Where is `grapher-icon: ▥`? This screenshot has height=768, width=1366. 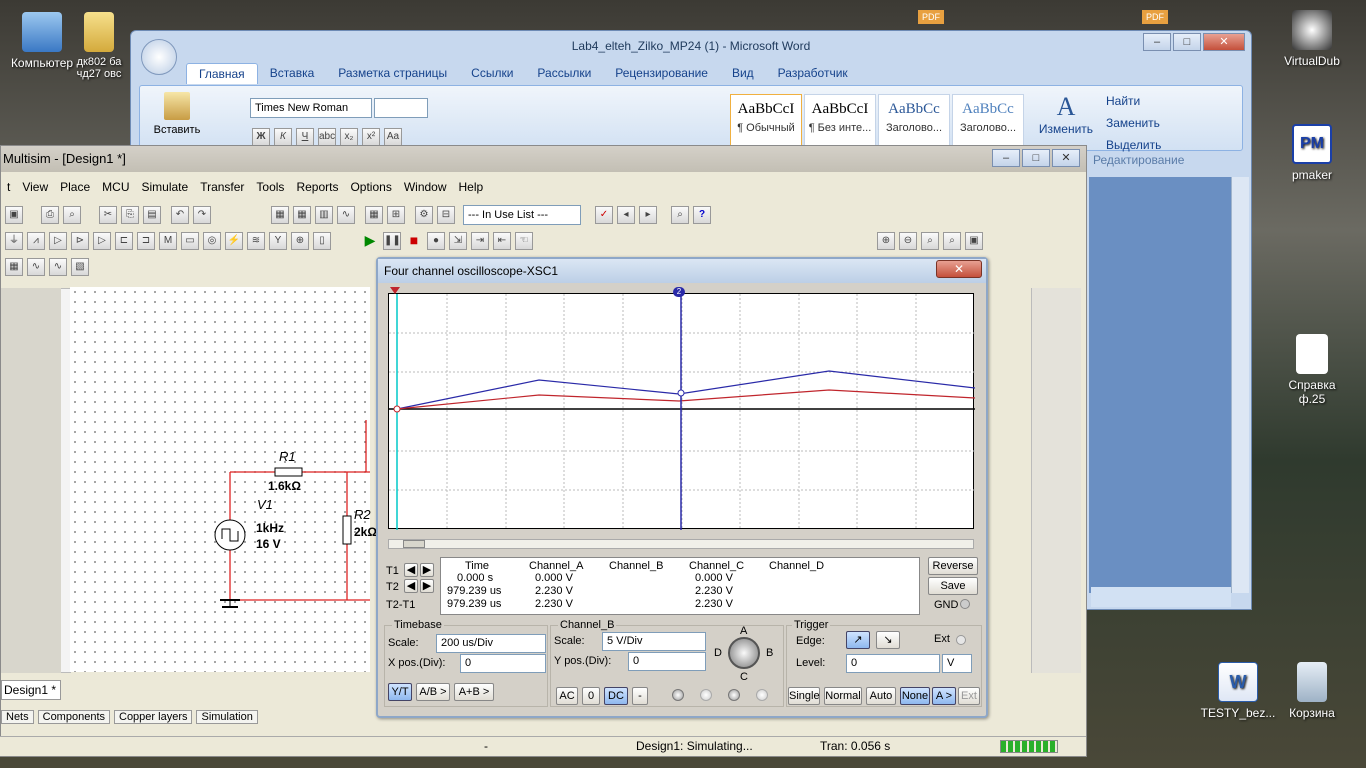 grapher-icon: ▥ is located at coordinates (324, 215).